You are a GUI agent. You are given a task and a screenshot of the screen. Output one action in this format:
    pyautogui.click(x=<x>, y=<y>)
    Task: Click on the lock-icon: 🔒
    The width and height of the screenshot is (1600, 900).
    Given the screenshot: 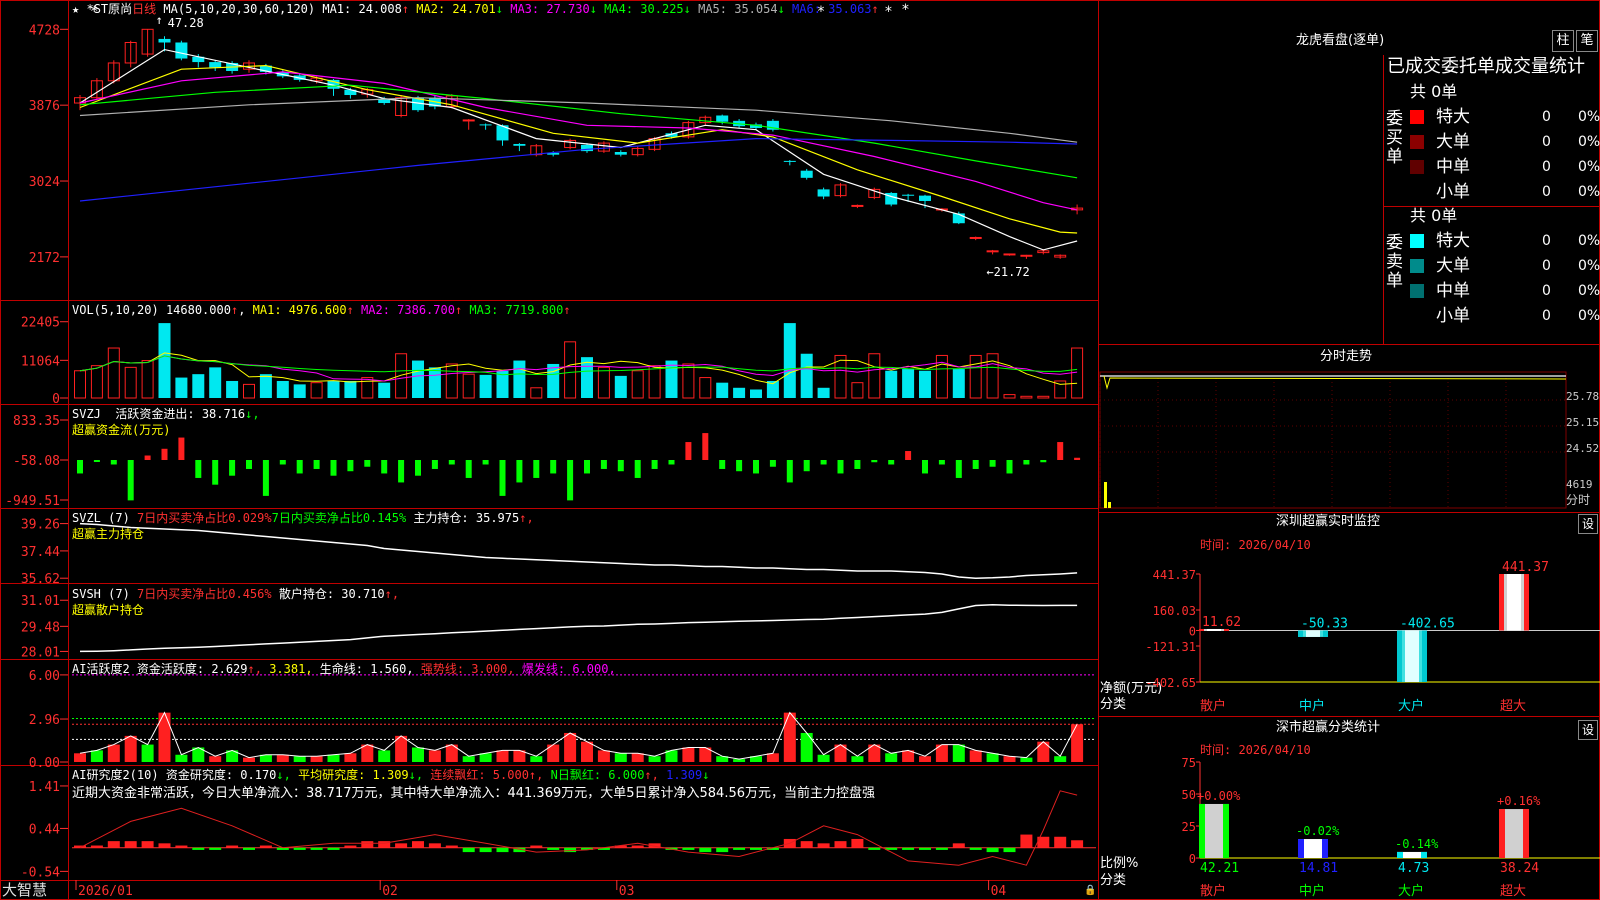 What is the action you would take?
    pyautogui.click(x=1090, y=891)
    